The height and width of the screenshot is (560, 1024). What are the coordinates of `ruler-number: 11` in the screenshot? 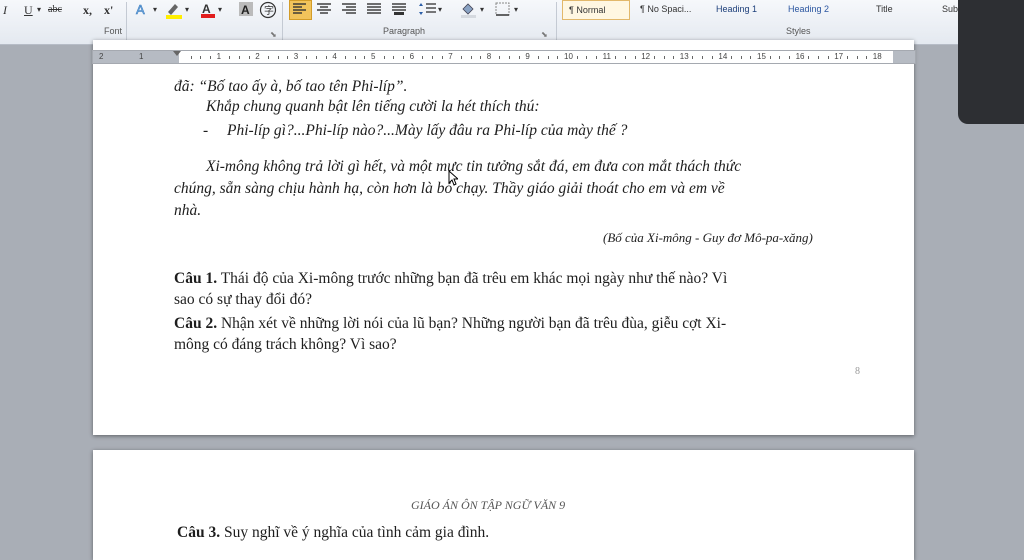 It's located at (606, 56).